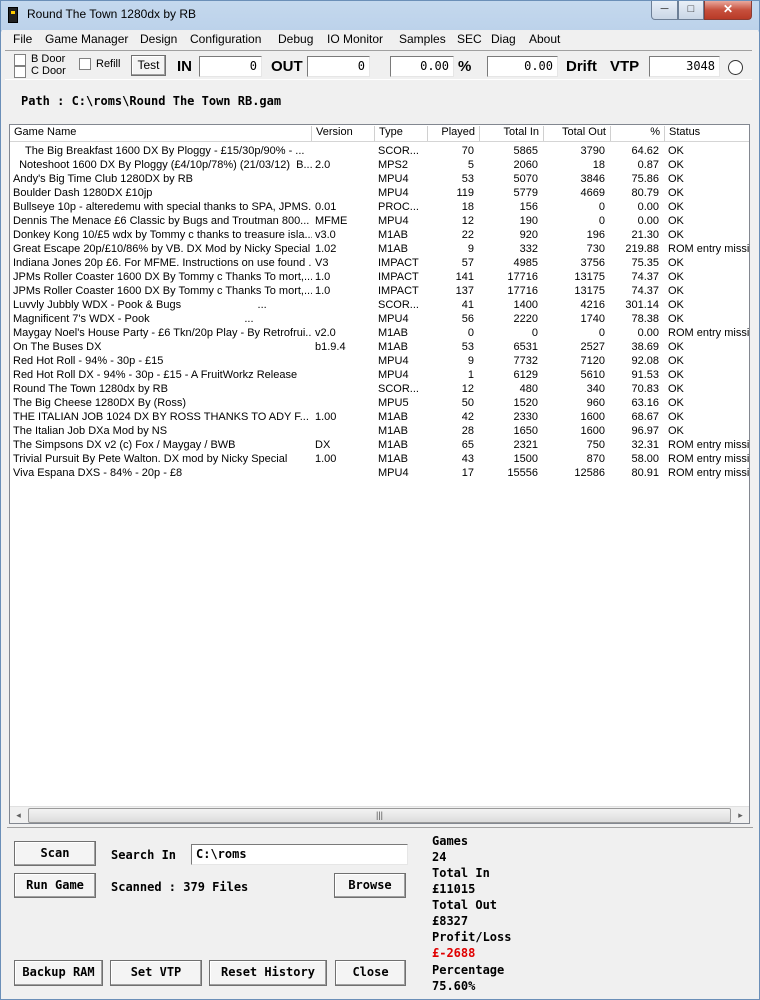  What do you see at coordinates (467, 459) in the screenshot?
I see `cell-played: 43` at bounding box center [467, 459].